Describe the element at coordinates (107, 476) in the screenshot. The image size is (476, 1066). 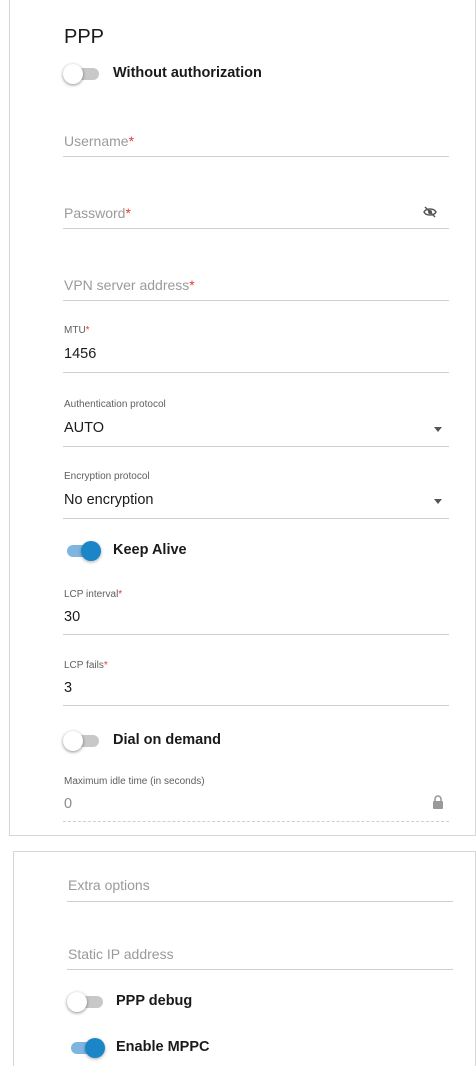
I see `encryption-protocol-label: Encryption protocol` at that location.